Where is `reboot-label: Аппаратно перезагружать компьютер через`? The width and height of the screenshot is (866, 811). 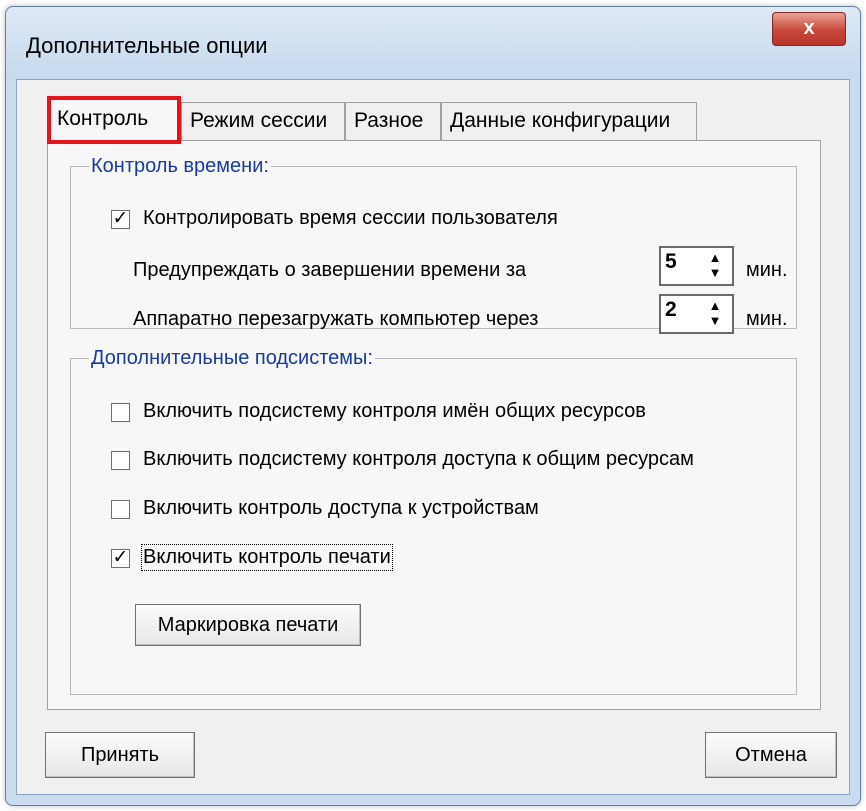 reboot-label: Аппаратно перезагружать компьютер через is located at coordinates (336, 319).